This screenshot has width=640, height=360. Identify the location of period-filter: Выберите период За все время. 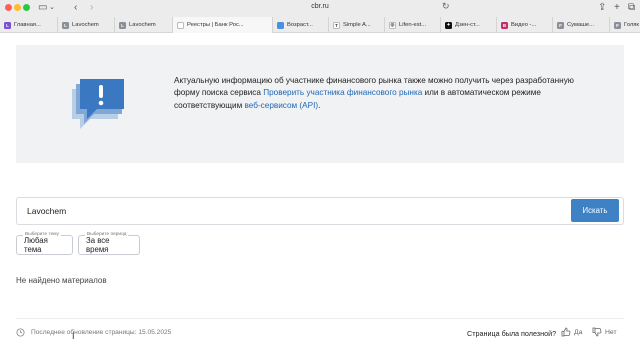
(109, 243).